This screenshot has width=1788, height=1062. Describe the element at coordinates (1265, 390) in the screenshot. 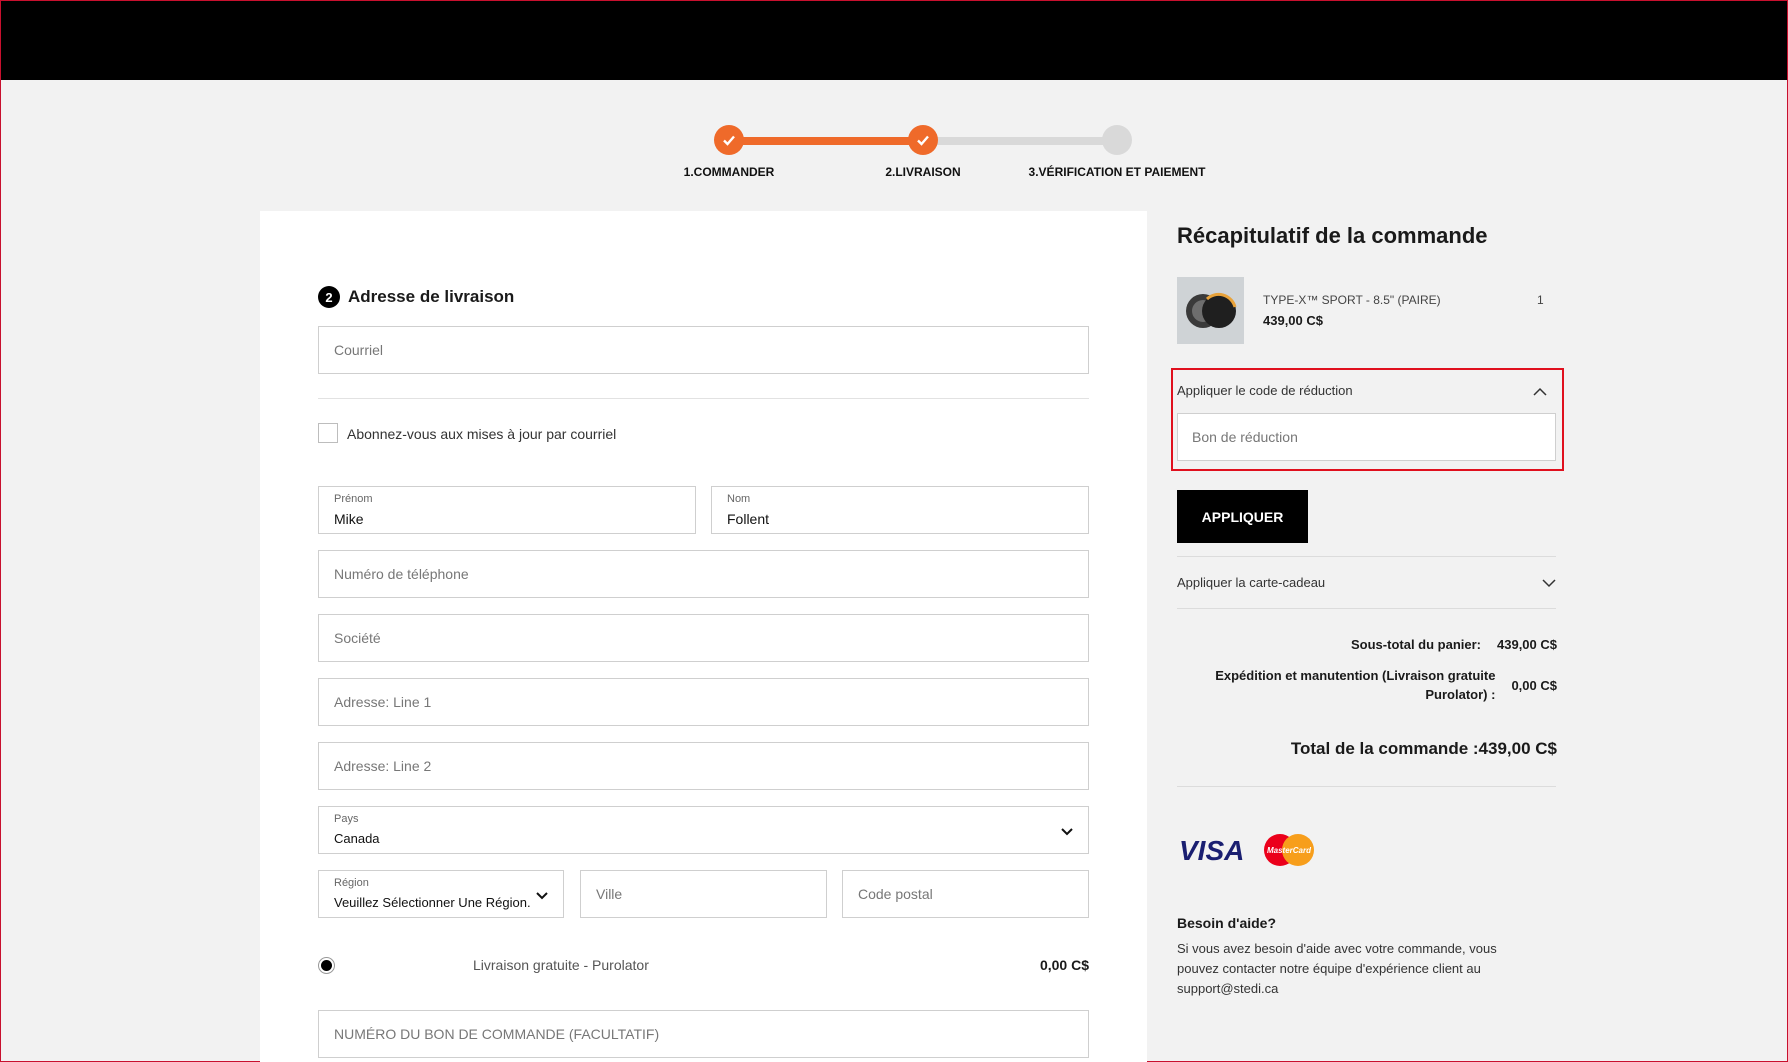

I see `discount-code-heading: Appliquer le code de réduction` at that location.